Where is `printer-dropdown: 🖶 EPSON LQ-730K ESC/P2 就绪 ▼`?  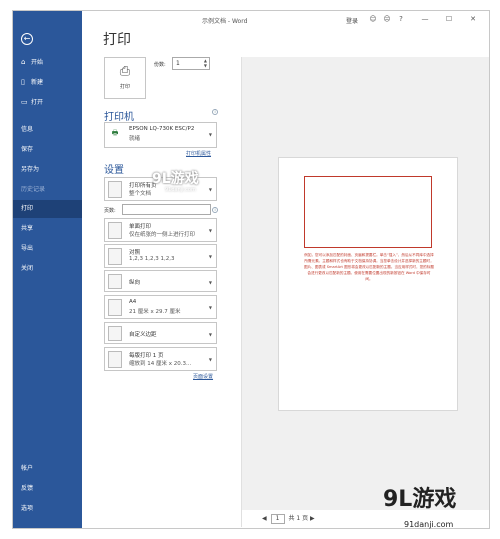
printer-dropdown: 🖶 EPSON LQ-730K ESC/P2 就绪 ▼ is located at coordinates (160, 135).